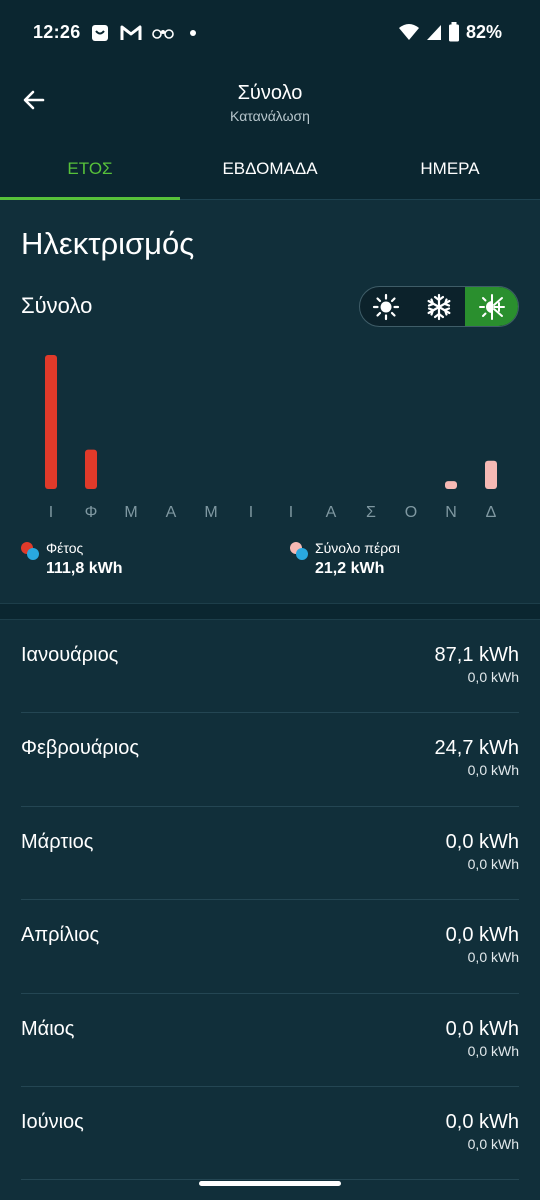 Image resolution: width=540 pixels, height=1200 pixels. What do you see at coordinates (411, 512) in the screenshot?
I see `x-tick-label: Ο` at bounding box center [411, 512].